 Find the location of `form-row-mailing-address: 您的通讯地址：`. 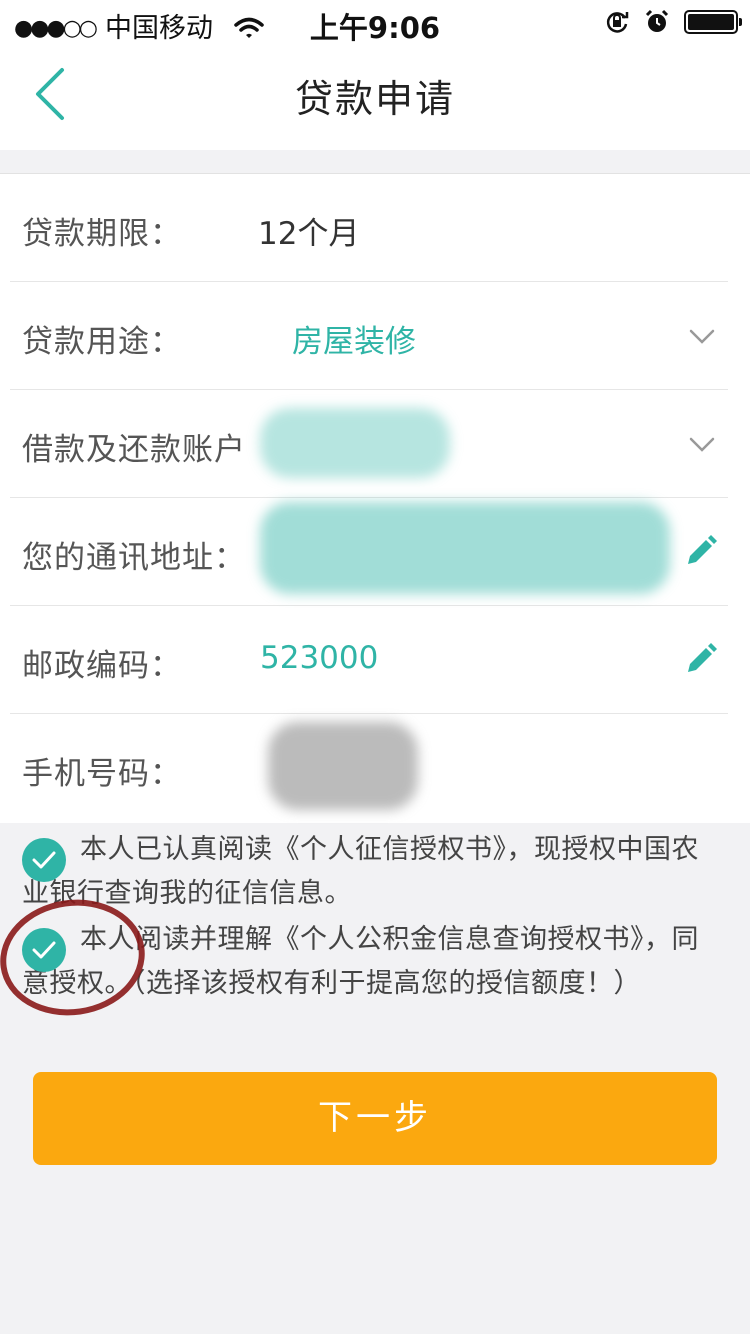

form-row-mailing-address: 您的通讯地址： is located at coordinates (369, 552).